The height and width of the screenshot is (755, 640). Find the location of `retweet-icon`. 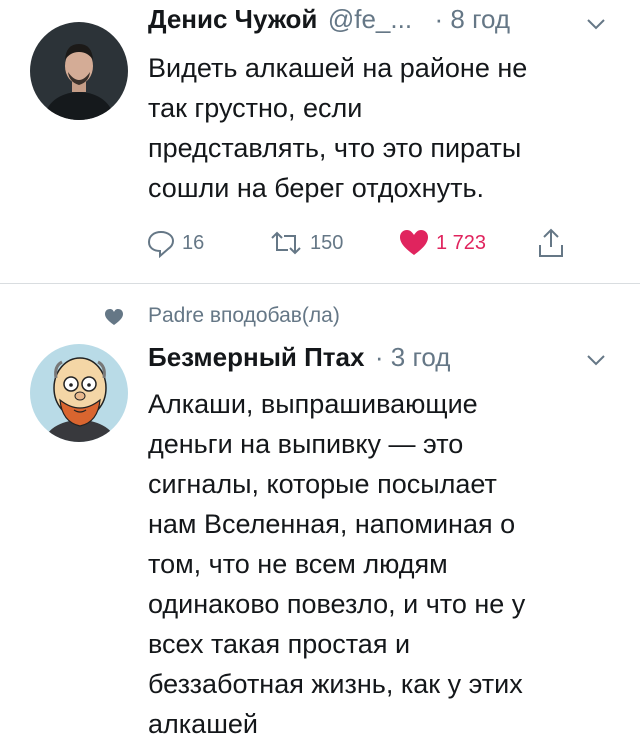

retweet-icon is located at coordinates (286, 243).